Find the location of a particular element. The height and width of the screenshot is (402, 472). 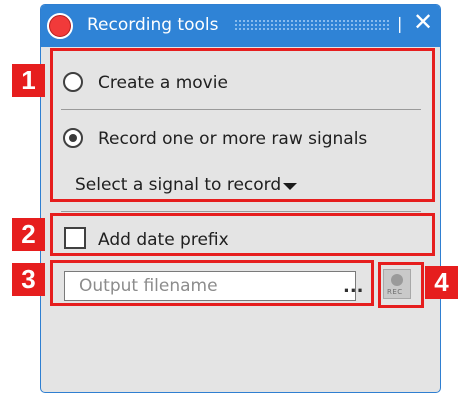

callout-badge-2: 2 is located at coordinates (28, 234).